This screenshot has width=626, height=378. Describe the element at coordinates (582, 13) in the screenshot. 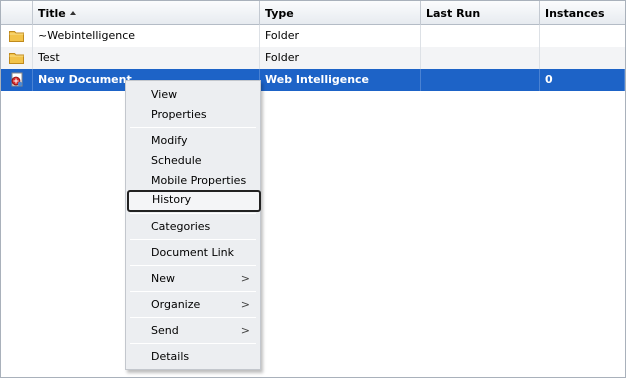

I see `column-header-instances: Instances` at that location.